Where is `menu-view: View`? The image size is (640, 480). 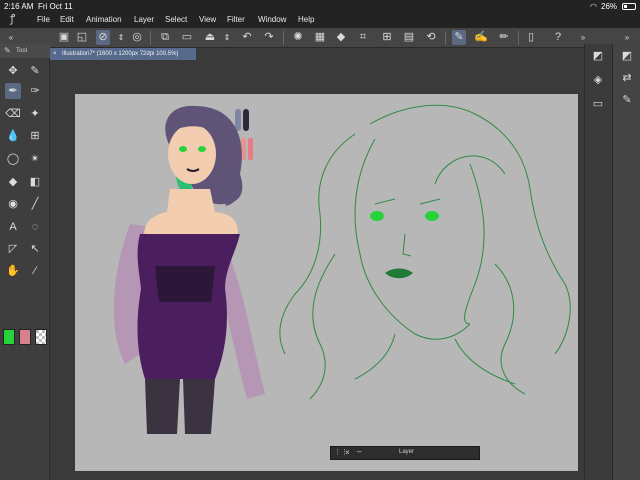 menu-view: View is located at coordinates (207, 19).